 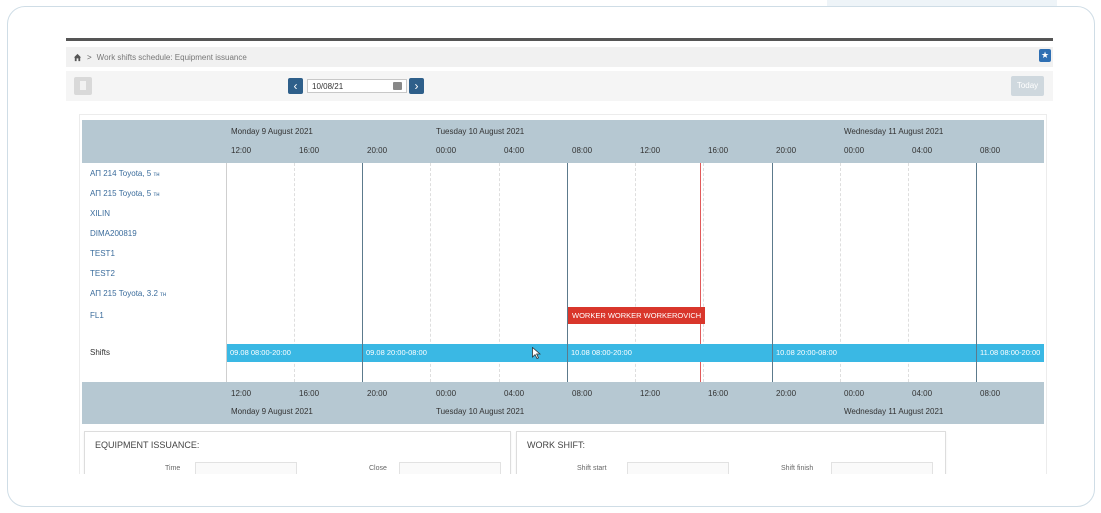 What do you see at coordinates (378, 468) in the screenshot?
I see `equipment-field-label: Close` at bounding box center [378, 468].